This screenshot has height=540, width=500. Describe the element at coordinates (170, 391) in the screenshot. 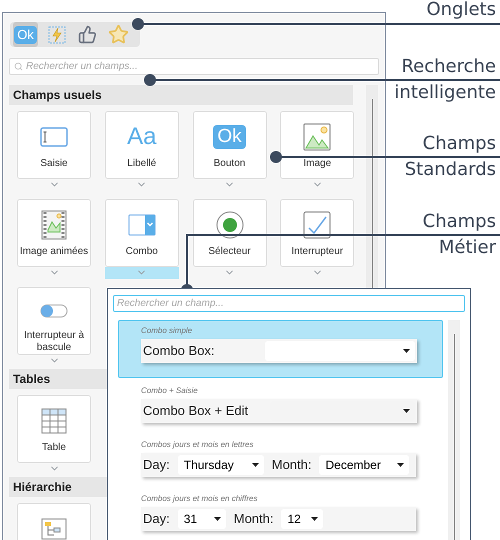

I see `item-caption: Combo + Saisie` at that location.